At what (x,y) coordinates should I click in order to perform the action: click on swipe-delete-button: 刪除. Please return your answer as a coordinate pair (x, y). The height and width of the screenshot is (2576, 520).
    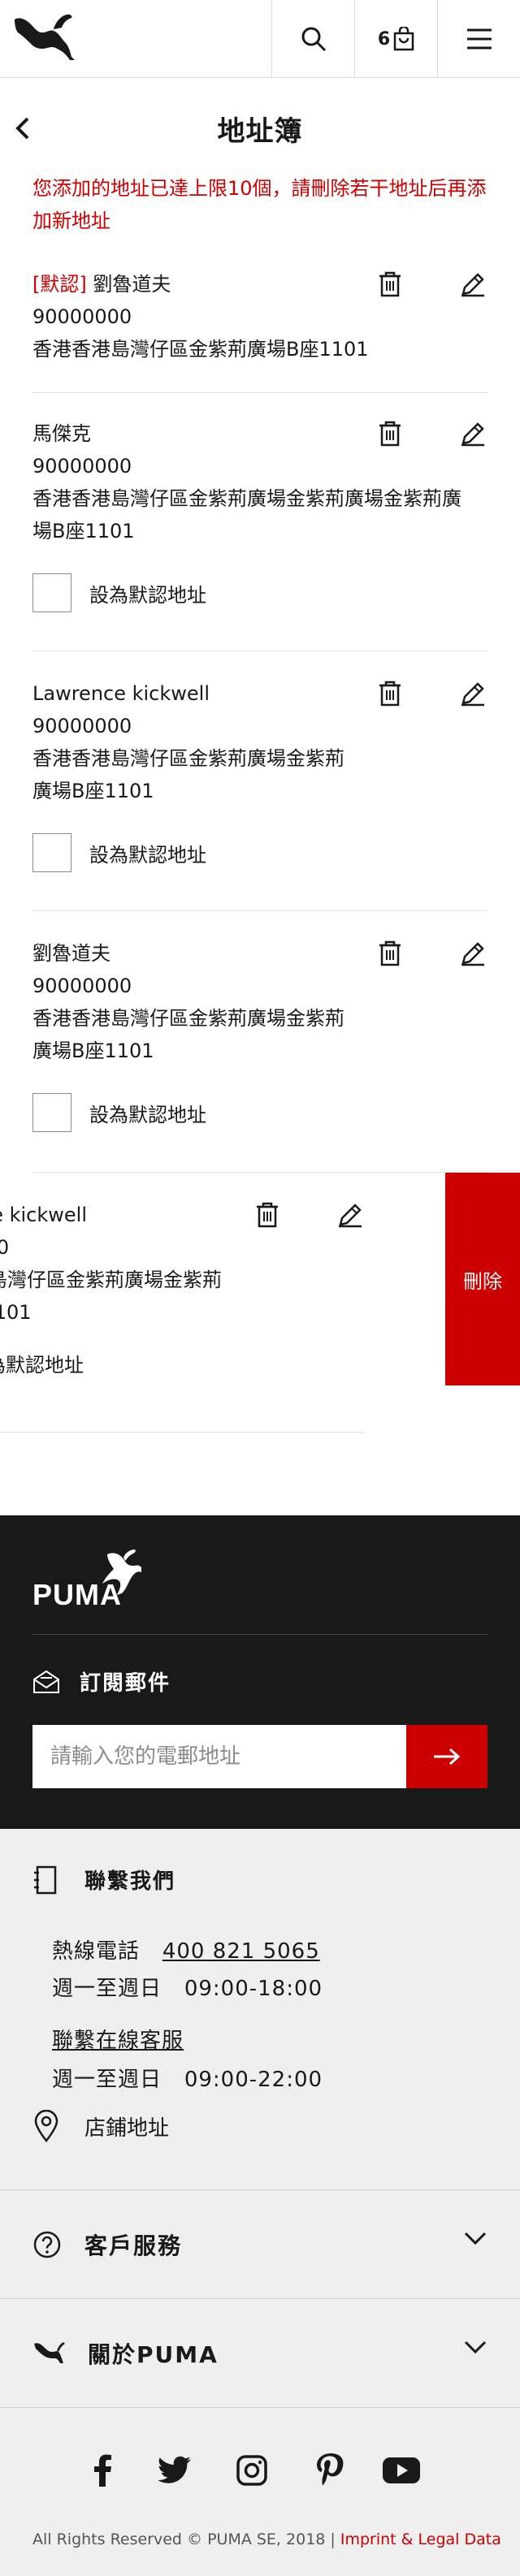
    Looking at the image, I should click on (483, 1279).